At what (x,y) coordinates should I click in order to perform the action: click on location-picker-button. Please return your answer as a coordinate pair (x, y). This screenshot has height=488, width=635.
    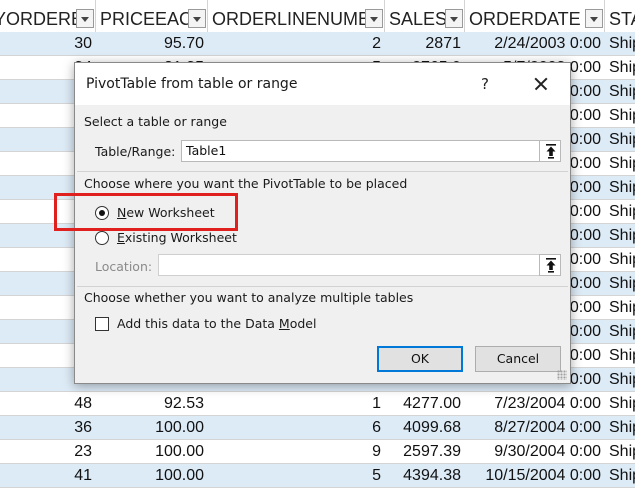
    Looking at the image, I should click on (550, 265).